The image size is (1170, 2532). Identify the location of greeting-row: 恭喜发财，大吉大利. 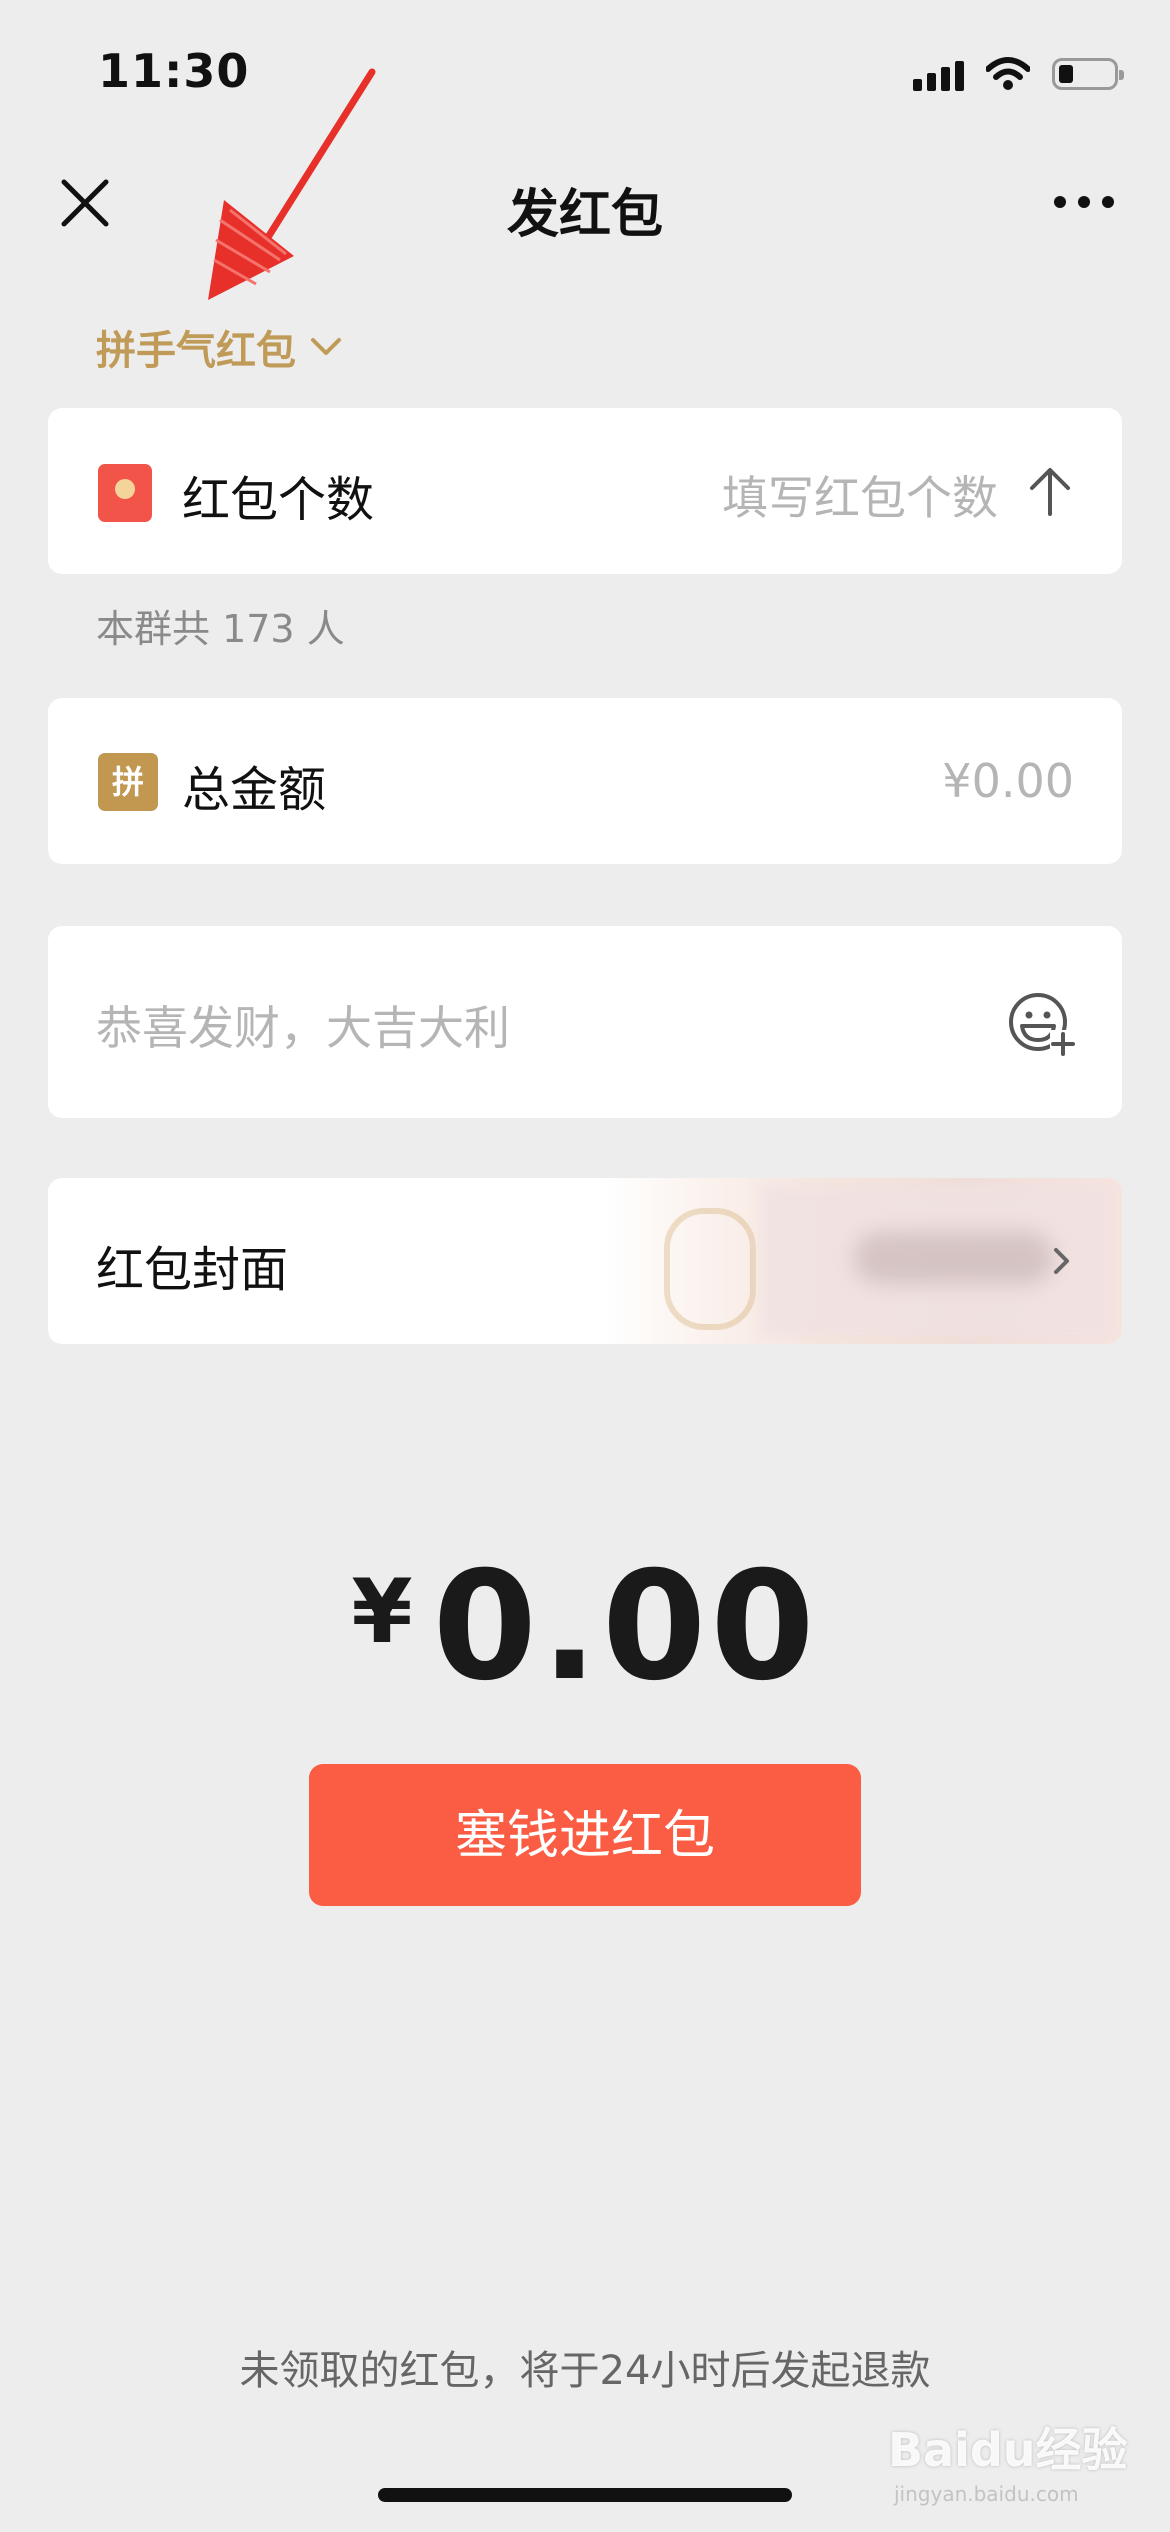
(585, 1022).